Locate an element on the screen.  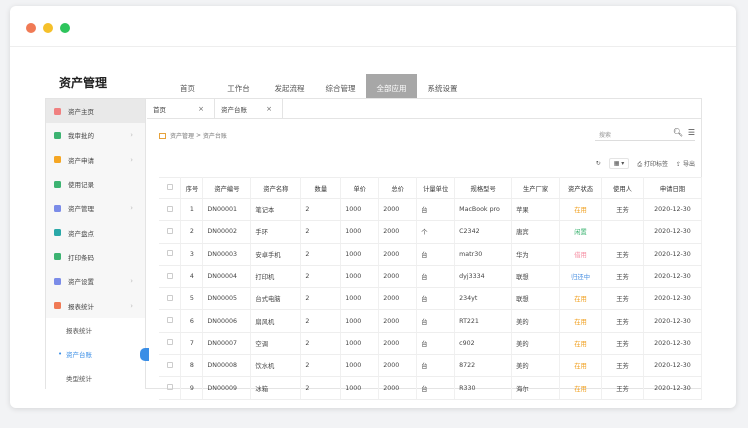
inventory-icon is located at coordinates (57, 233).